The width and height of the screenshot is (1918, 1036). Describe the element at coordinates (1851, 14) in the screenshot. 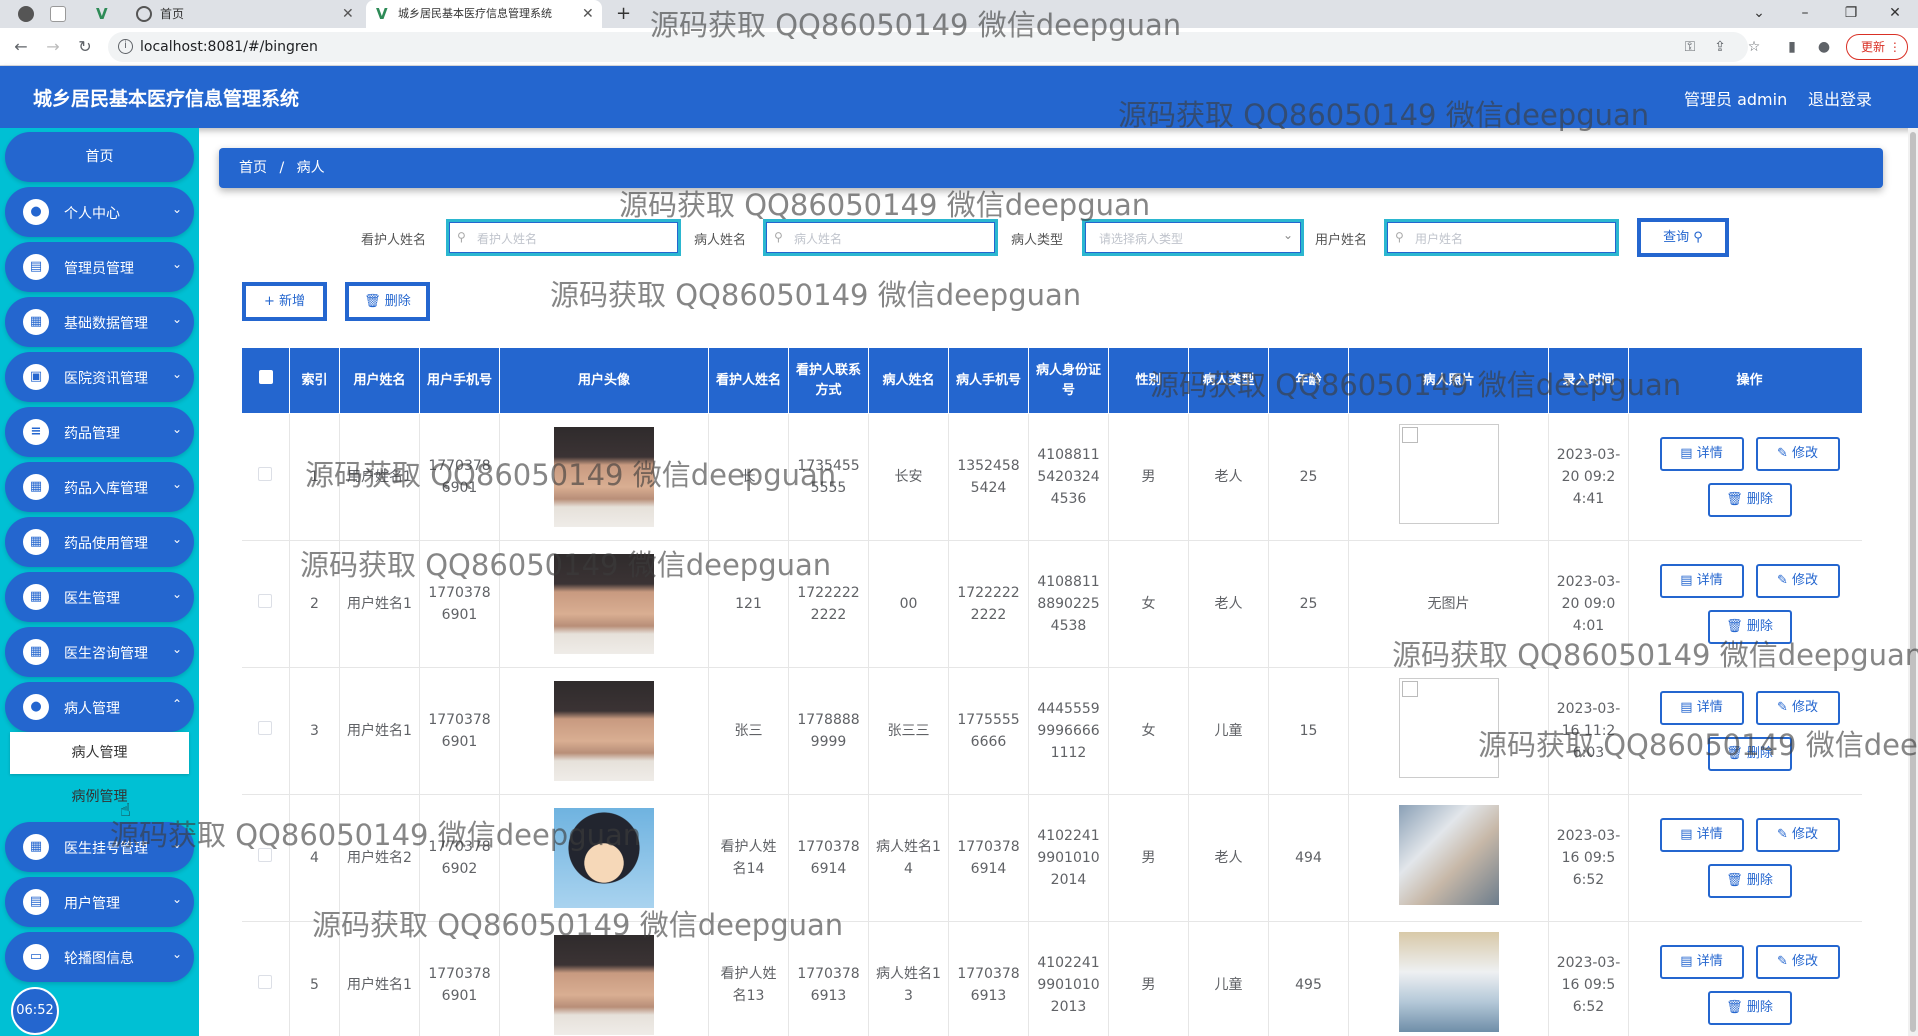

I see `restore-icon: ❐` at that location.